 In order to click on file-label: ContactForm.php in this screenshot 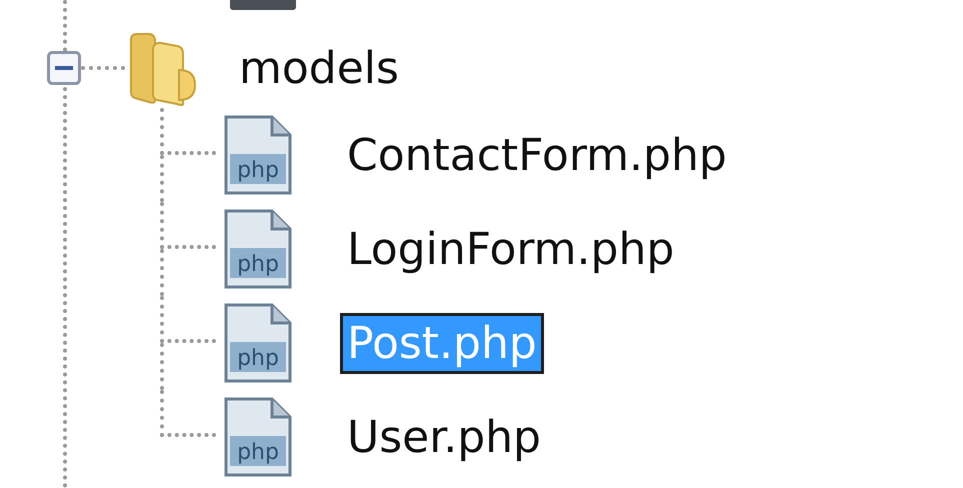, I will do `click(537, 155)`.